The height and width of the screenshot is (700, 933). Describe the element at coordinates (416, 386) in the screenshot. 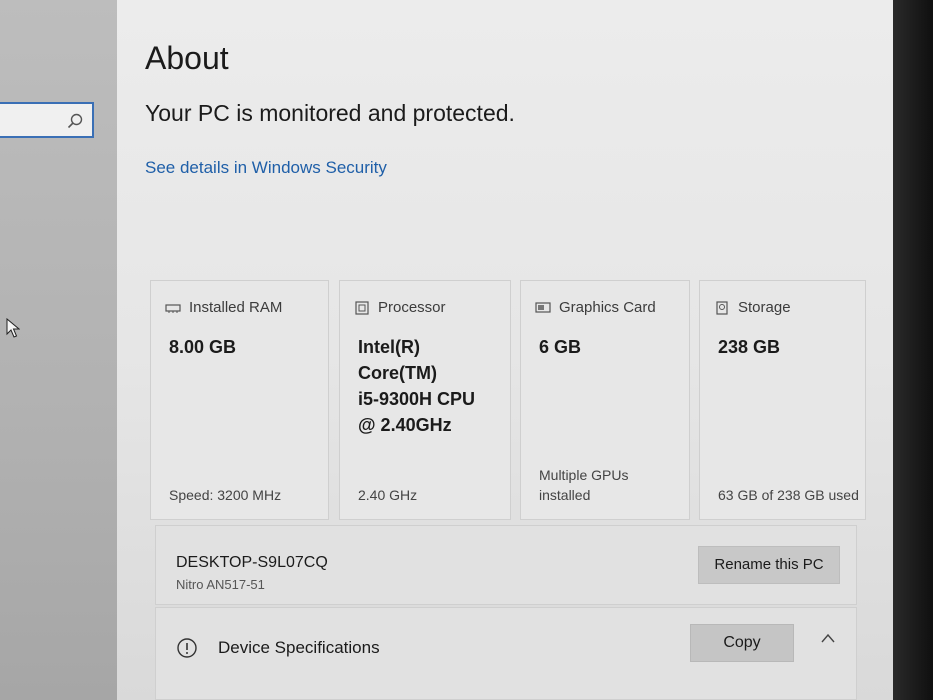

I see `processor-value: Intel(R) Core(TM) i5-9300H CPU @ 2.40GHz` at that location.